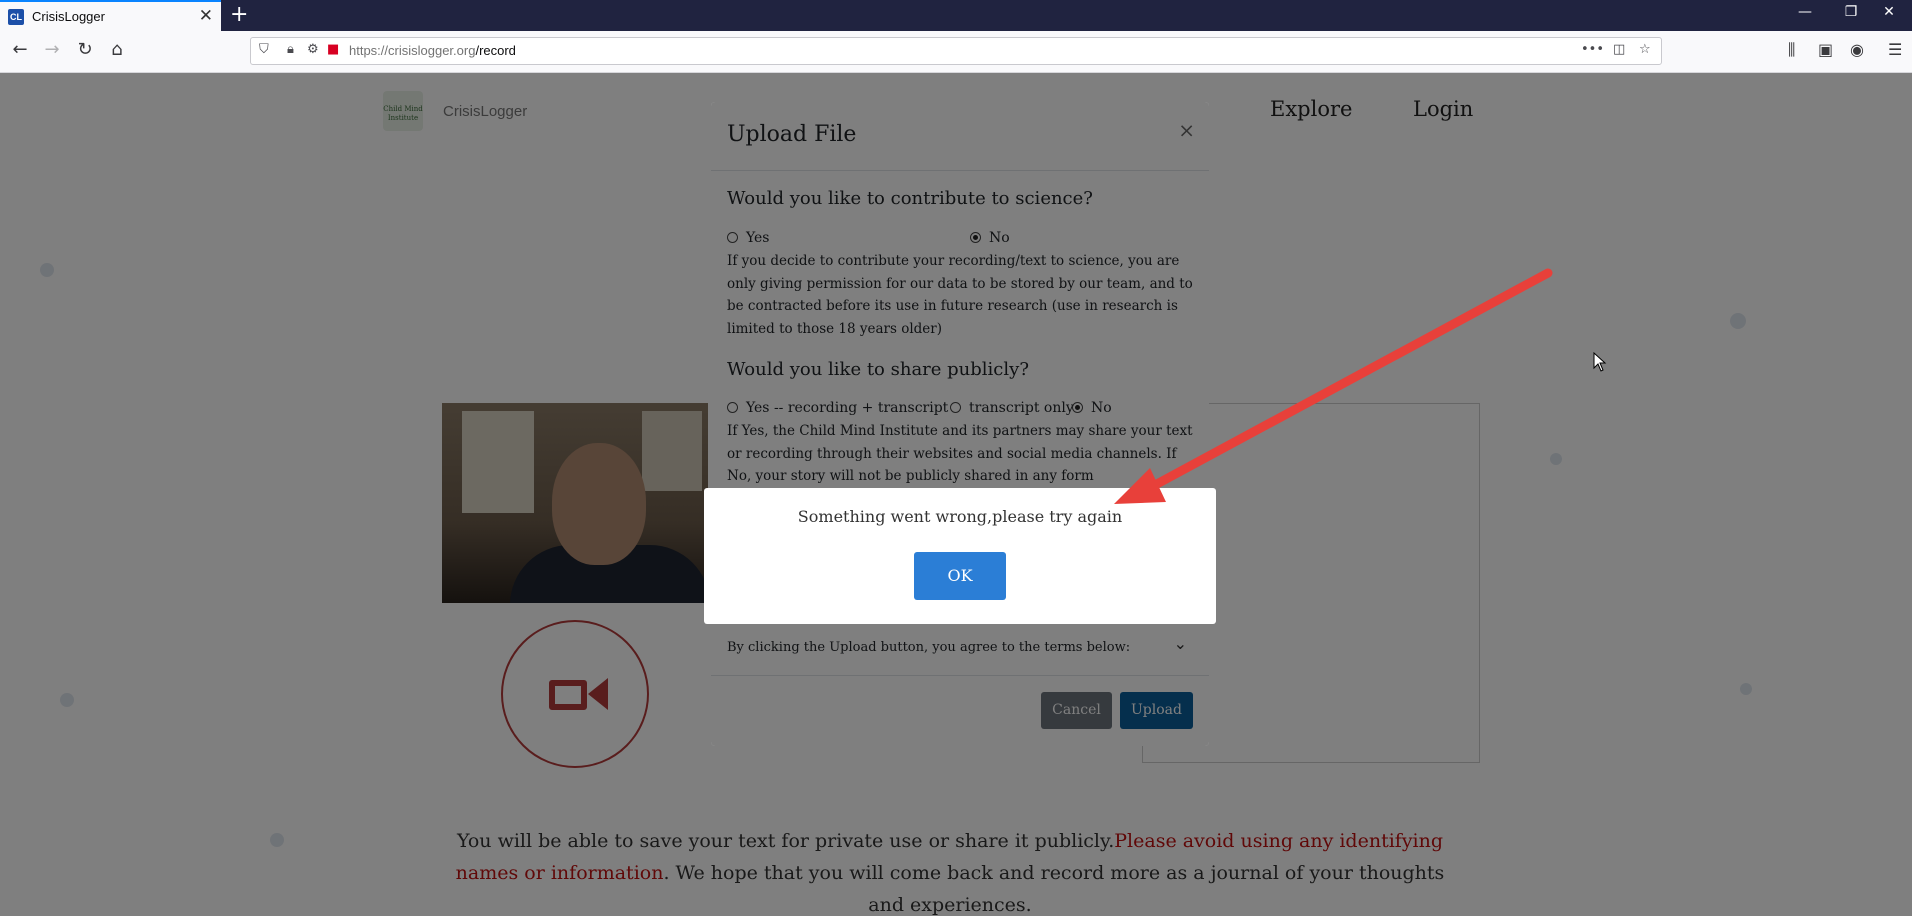  I want to click on arrow-shaft, so click(1345, 382).